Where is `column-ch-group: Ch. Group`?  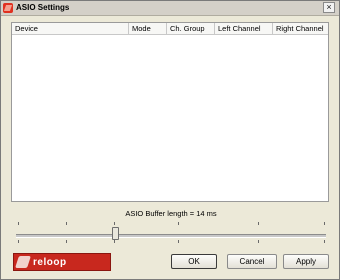
column-ch-group: Ch. Group is located at coordinates (191, 29).